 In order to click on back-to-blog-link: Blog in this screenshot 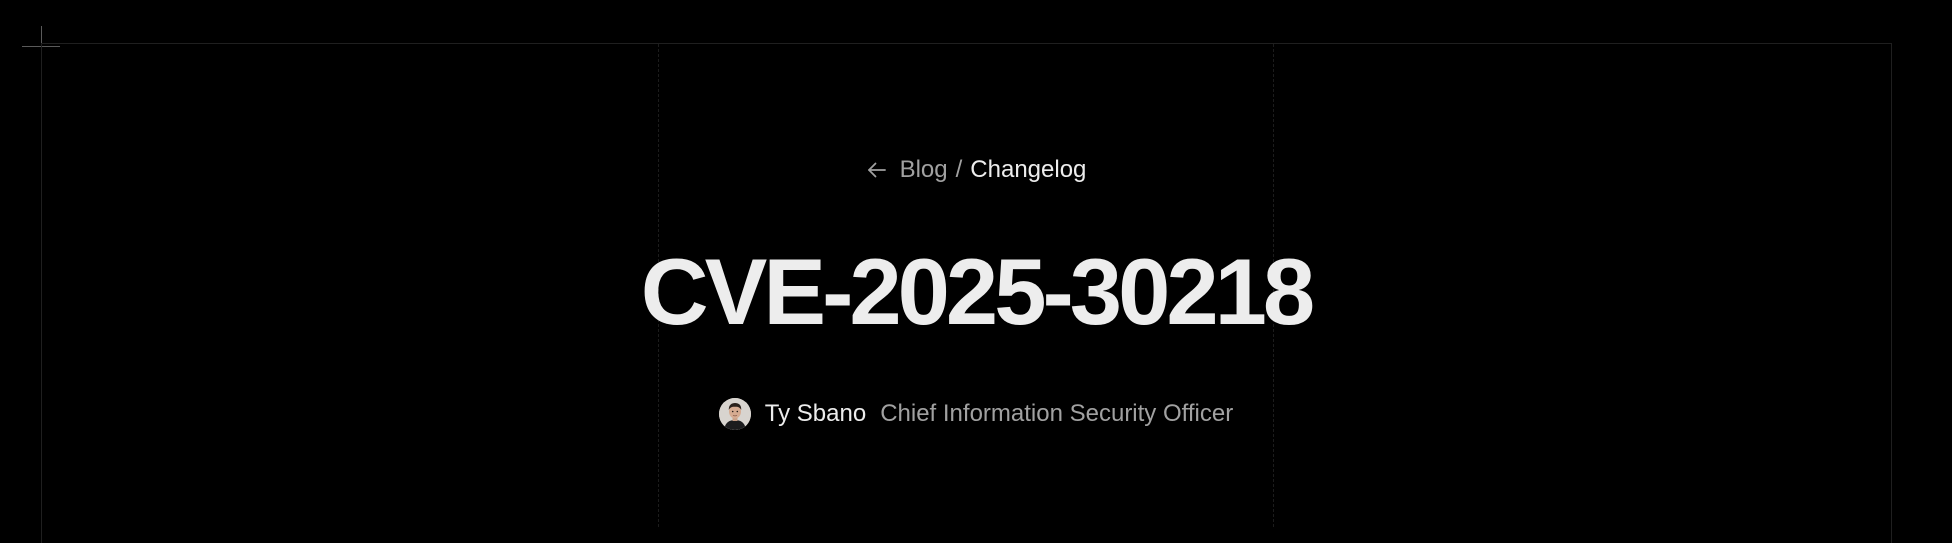, I will do `click(907, 170)`.